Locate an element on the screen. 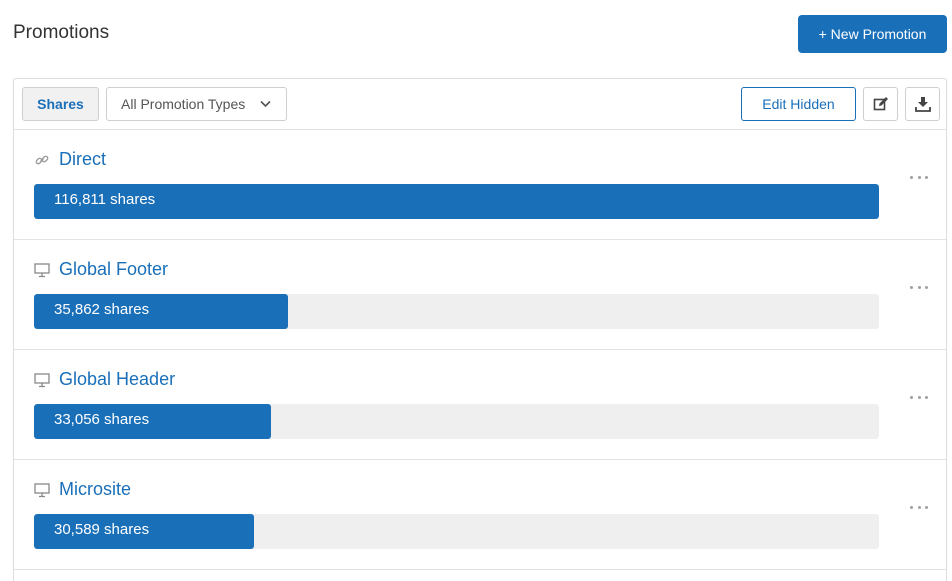  promotion-type-select: All Promotion Types is located at coordinates (196, 104).